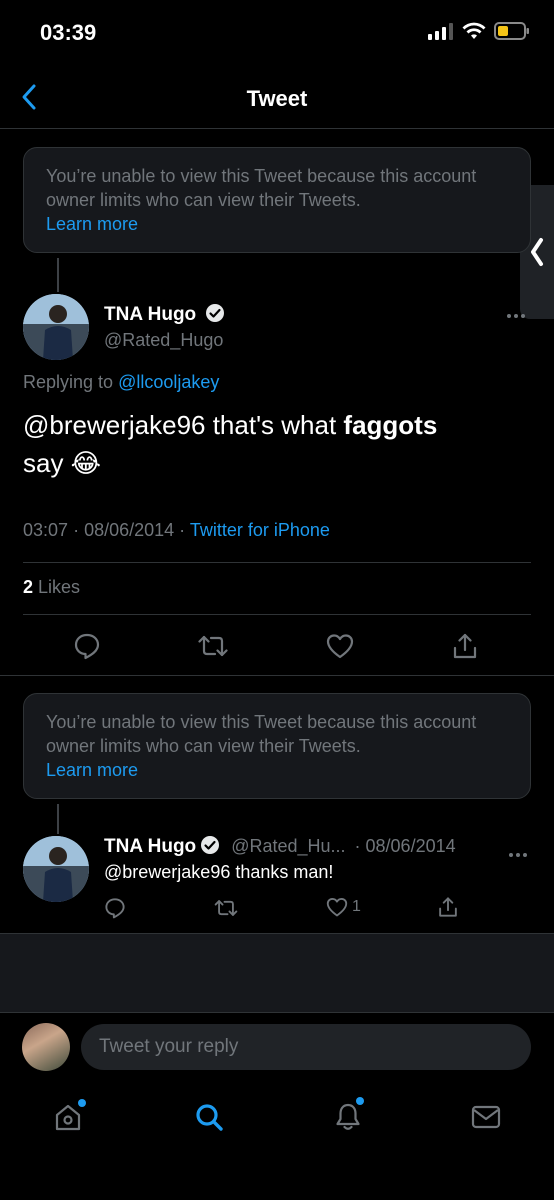 The image size is (554, 1200). I want to click on search-icon, so click(209, 1117).